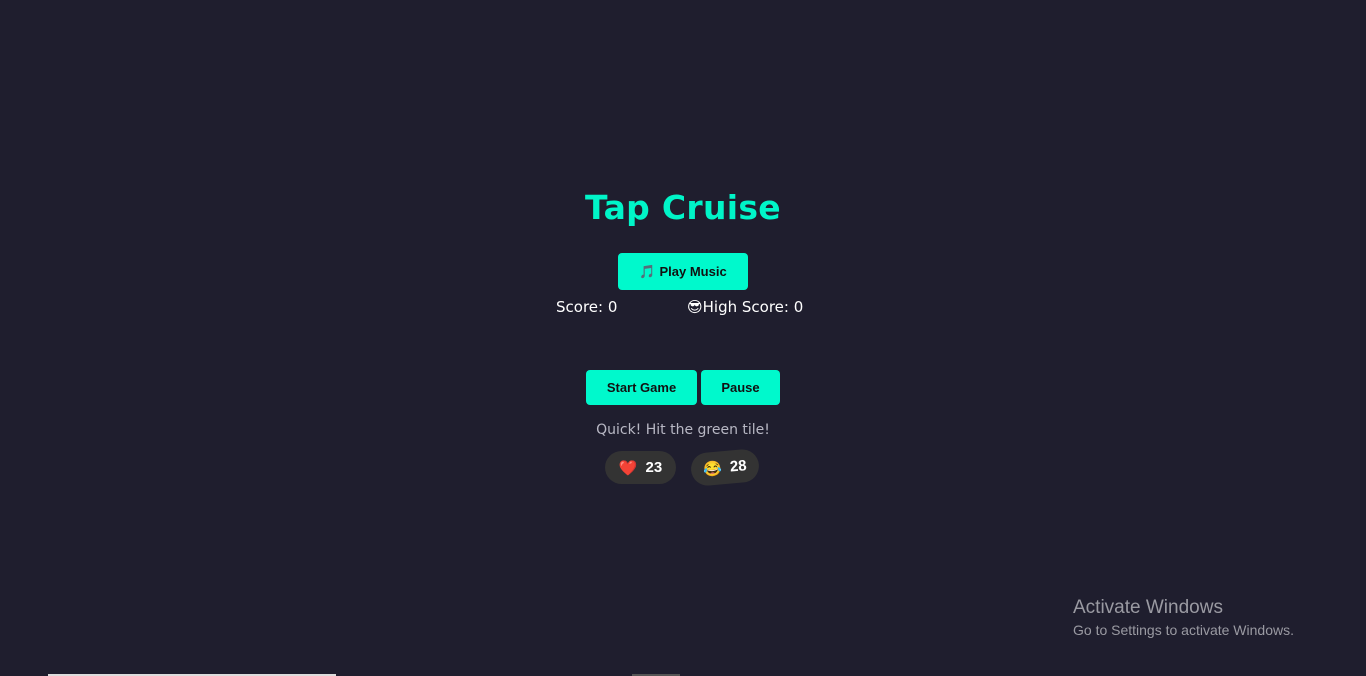 The image size is (1366, 676). I want to click on laugh-reaction: 😂 28, so click(725, 467).